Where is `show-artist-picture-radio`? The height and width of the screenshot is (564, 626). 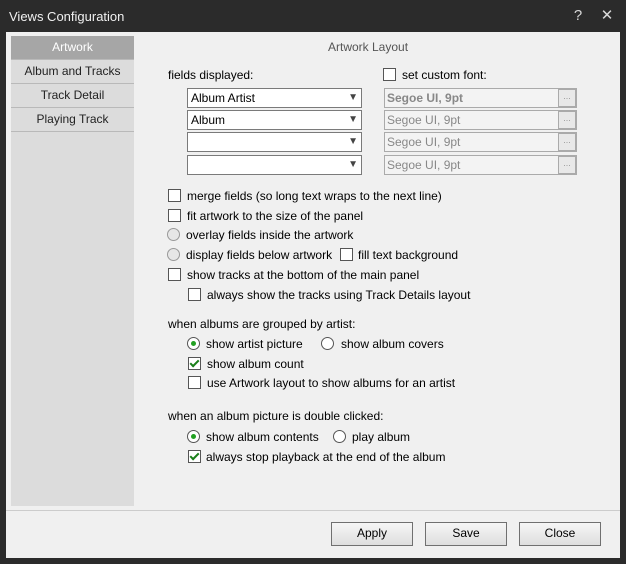
show-artist-picture-radio is located at coordinates (193, 343).